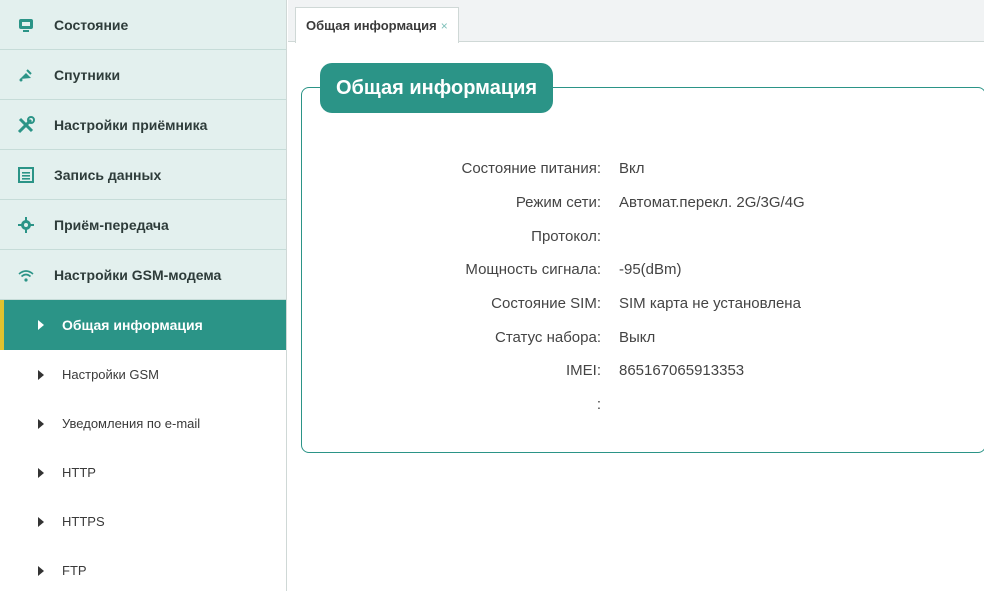 This screenshot has height=591, width=984. I want to click on sidebar-item-http: HTTP, so click(143, 472).